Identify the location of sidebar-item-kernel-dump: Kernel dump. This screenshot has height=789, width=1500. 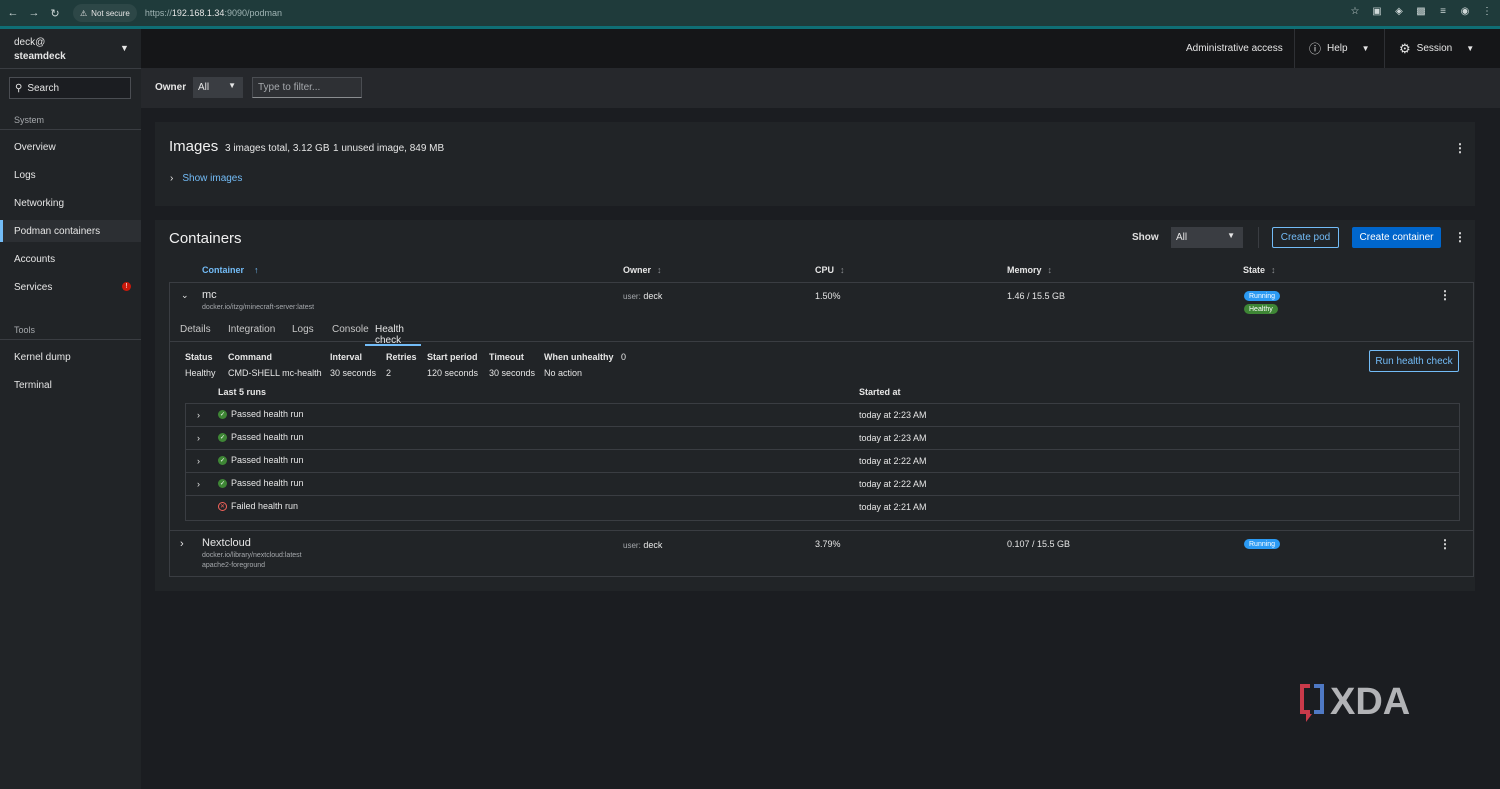
(70, 357).